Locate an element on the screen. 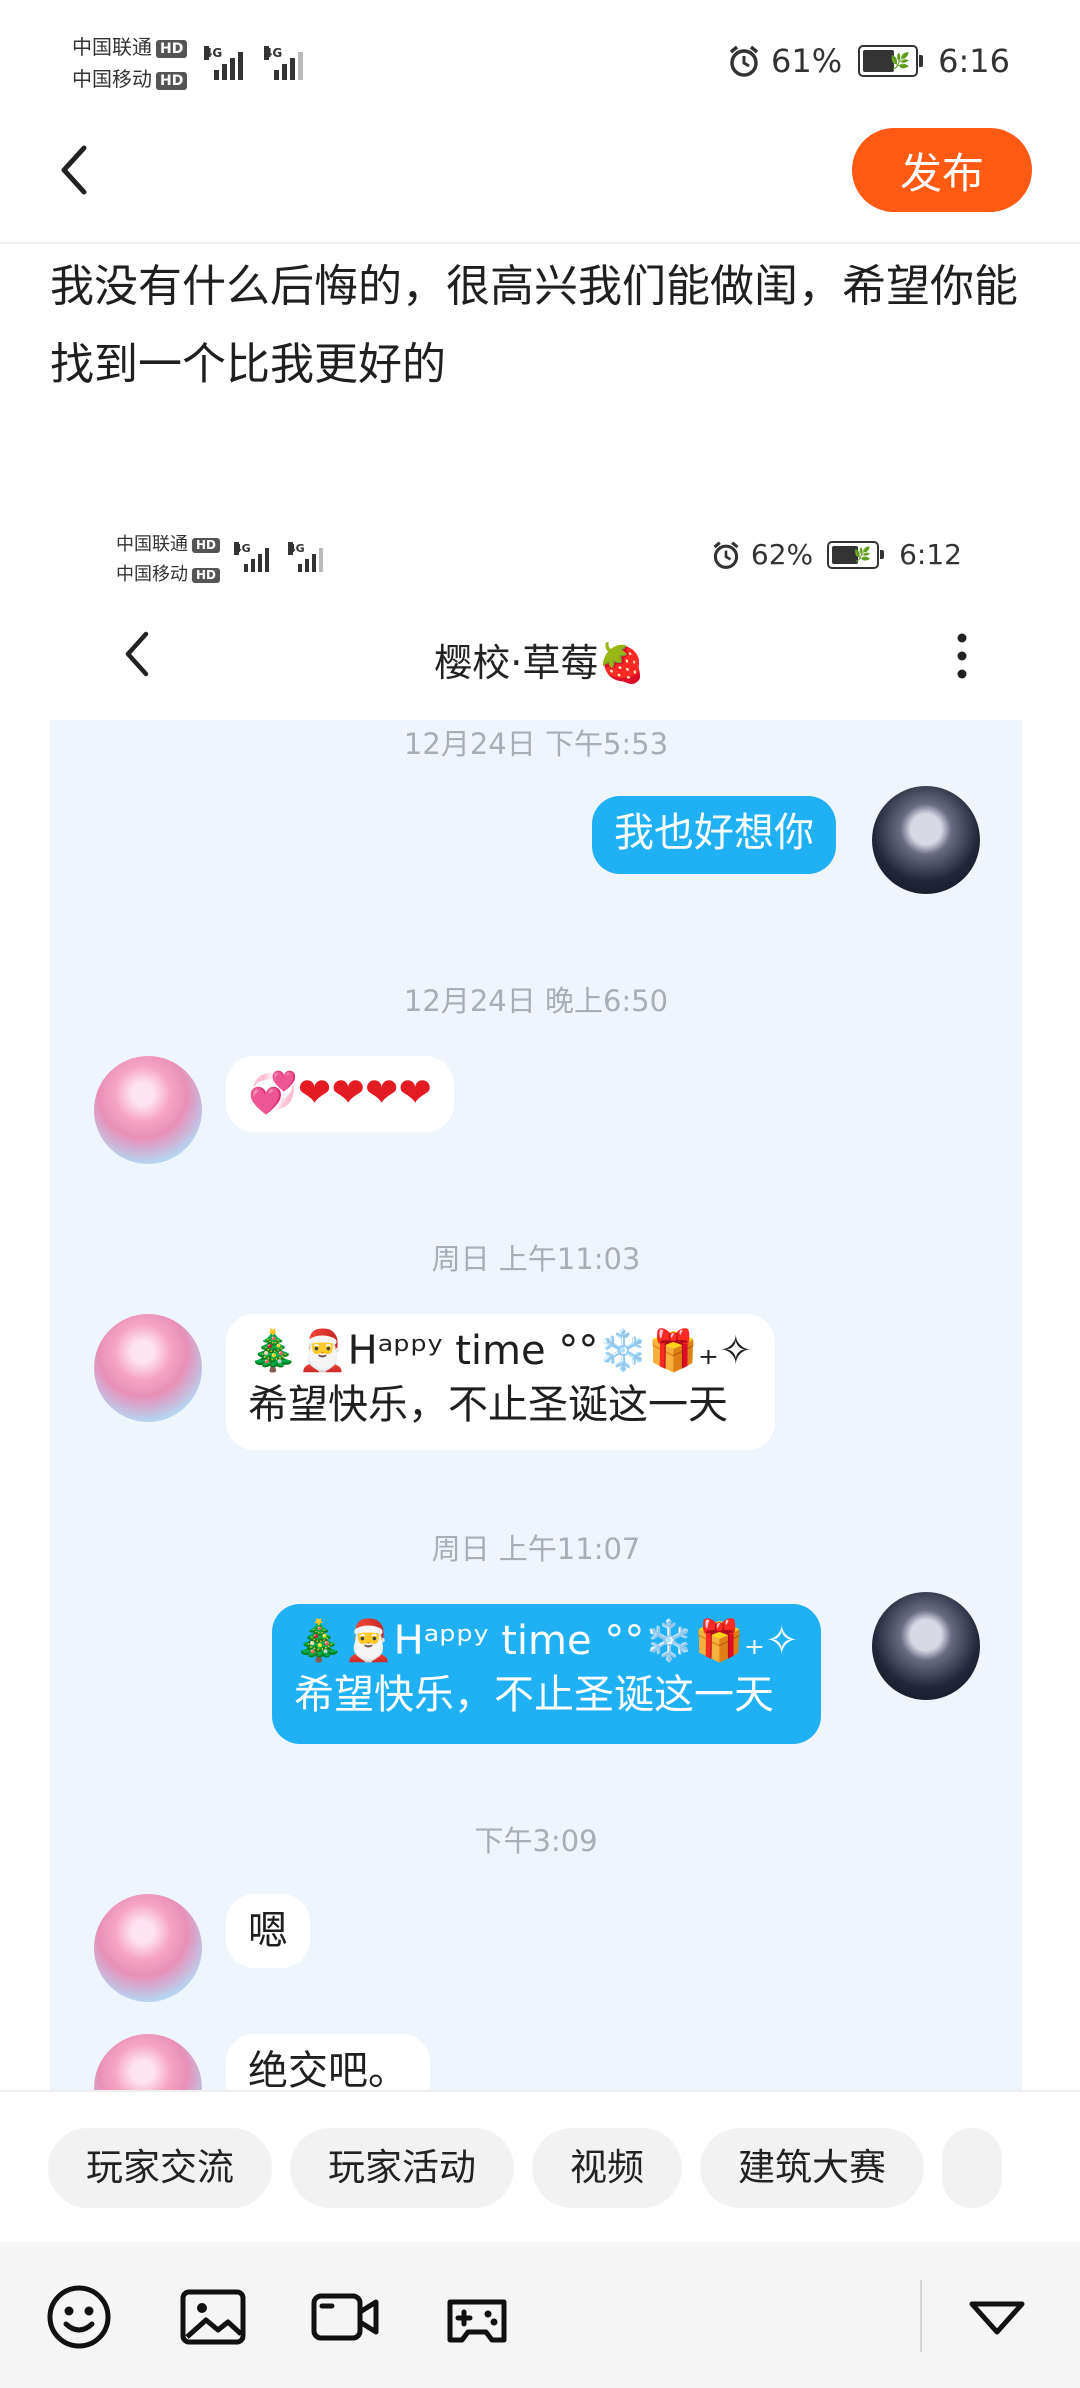 Image resolution: width=1080 pixels, height=2388 pixels. battery-icon: 🌿 is located at coordinates (891, 61).